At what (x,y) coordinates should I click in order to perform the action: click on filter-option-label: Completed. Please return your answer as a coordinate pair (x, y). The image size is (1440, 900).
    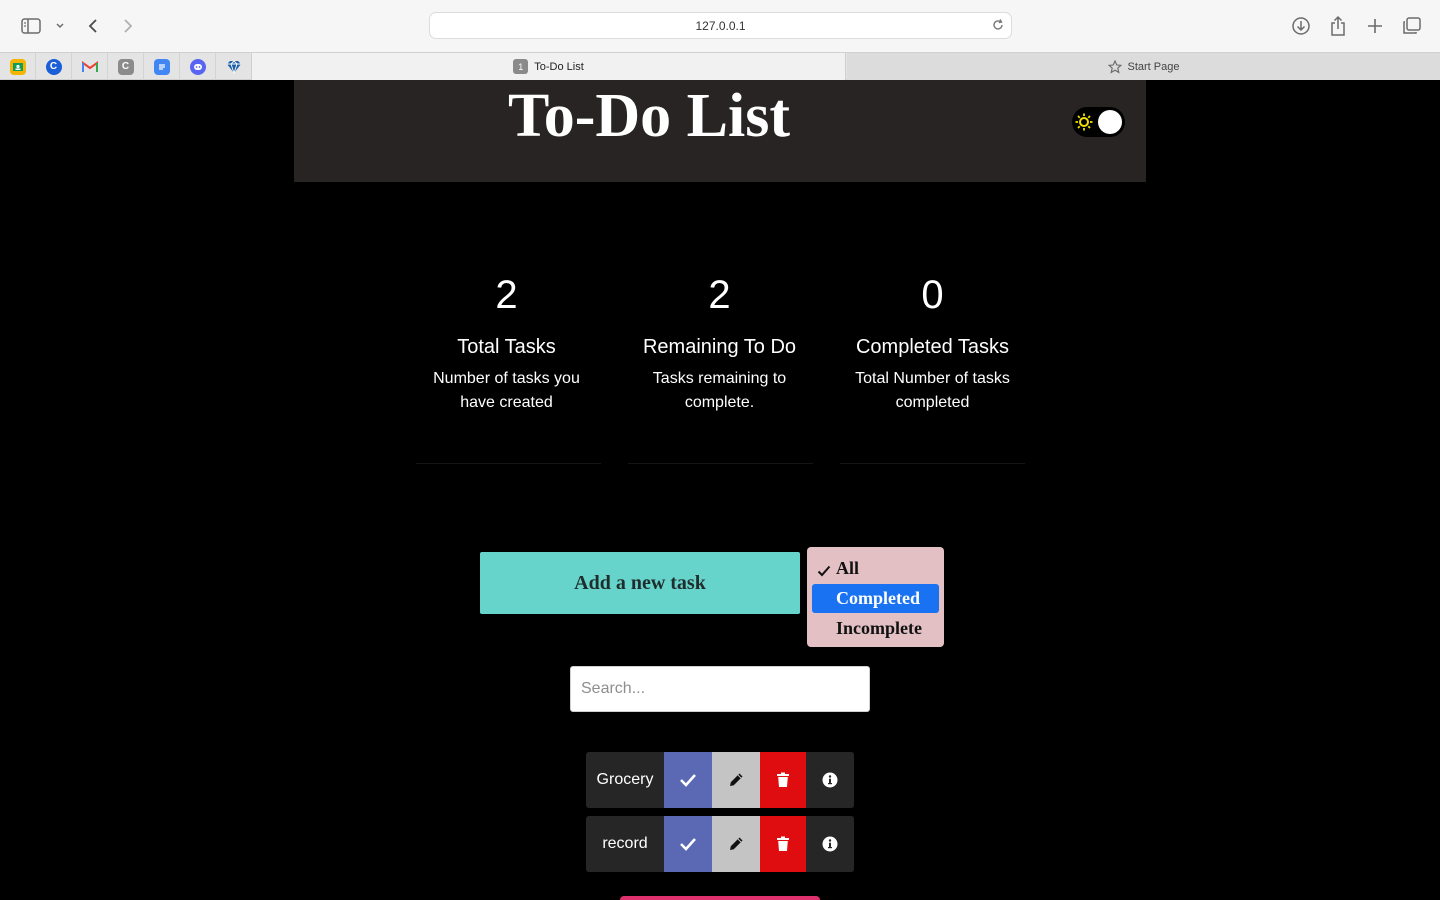
    Looking at the image, I should click on (878, 598).